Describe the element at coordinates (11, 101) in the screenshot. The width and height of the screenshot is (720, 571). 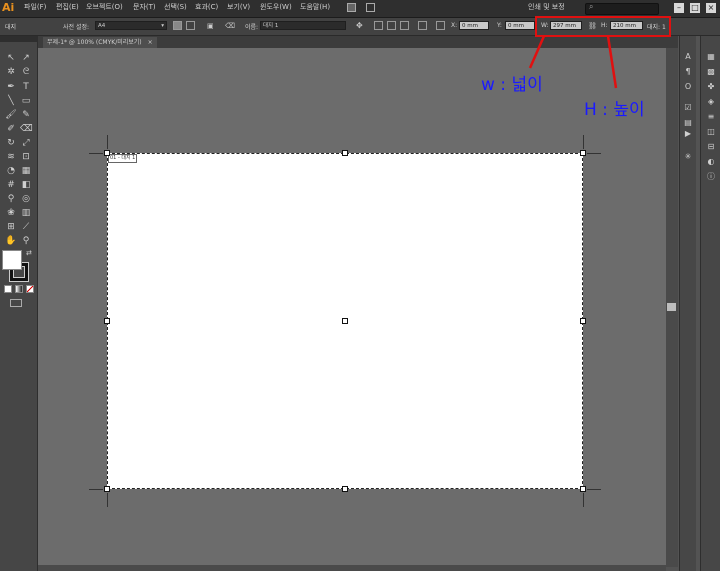
I see `line-tool-icon: ╲` at that location.